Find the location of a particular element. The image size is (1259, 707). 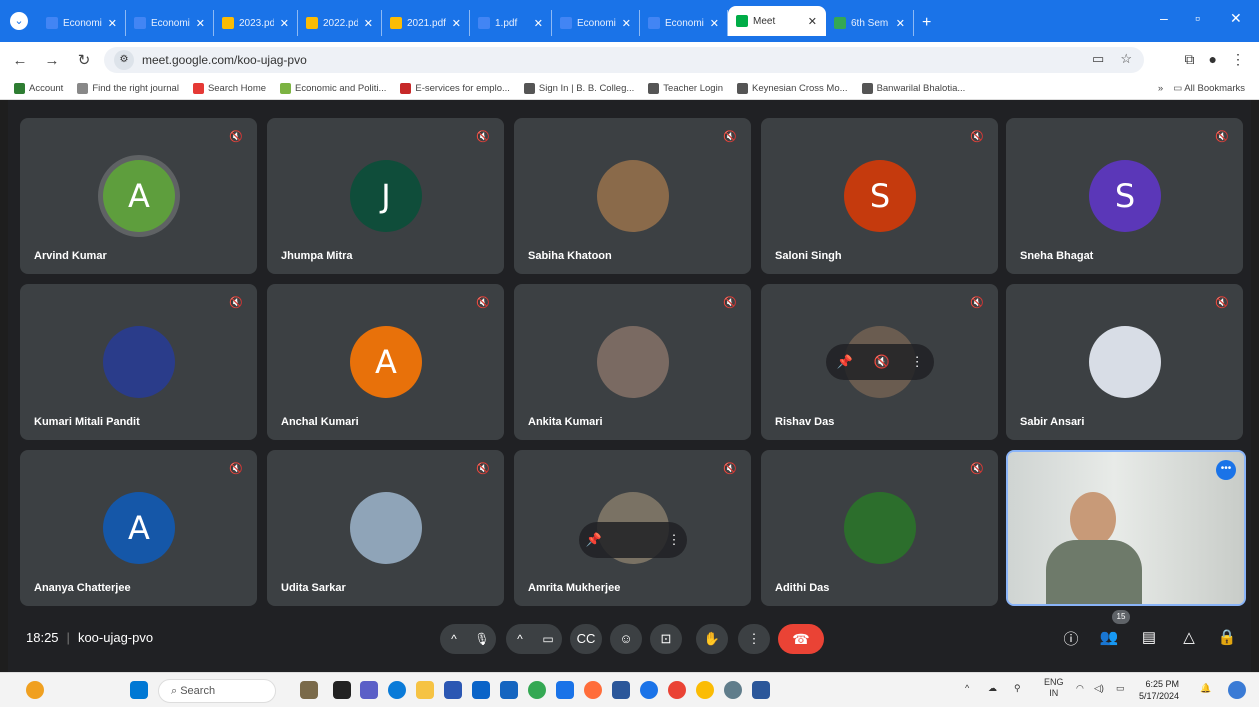

new-tab-plus-icon: + is located at coordinates (926, 23).